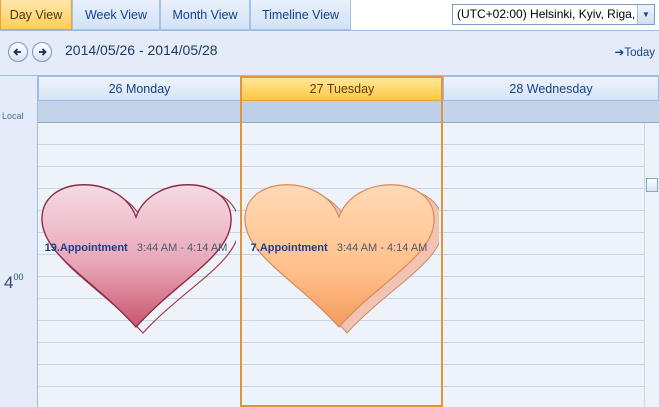 Image resolution: width=659 pixels, height=407 pixels. I want to click on hour-label: 400, so click(13, 282).